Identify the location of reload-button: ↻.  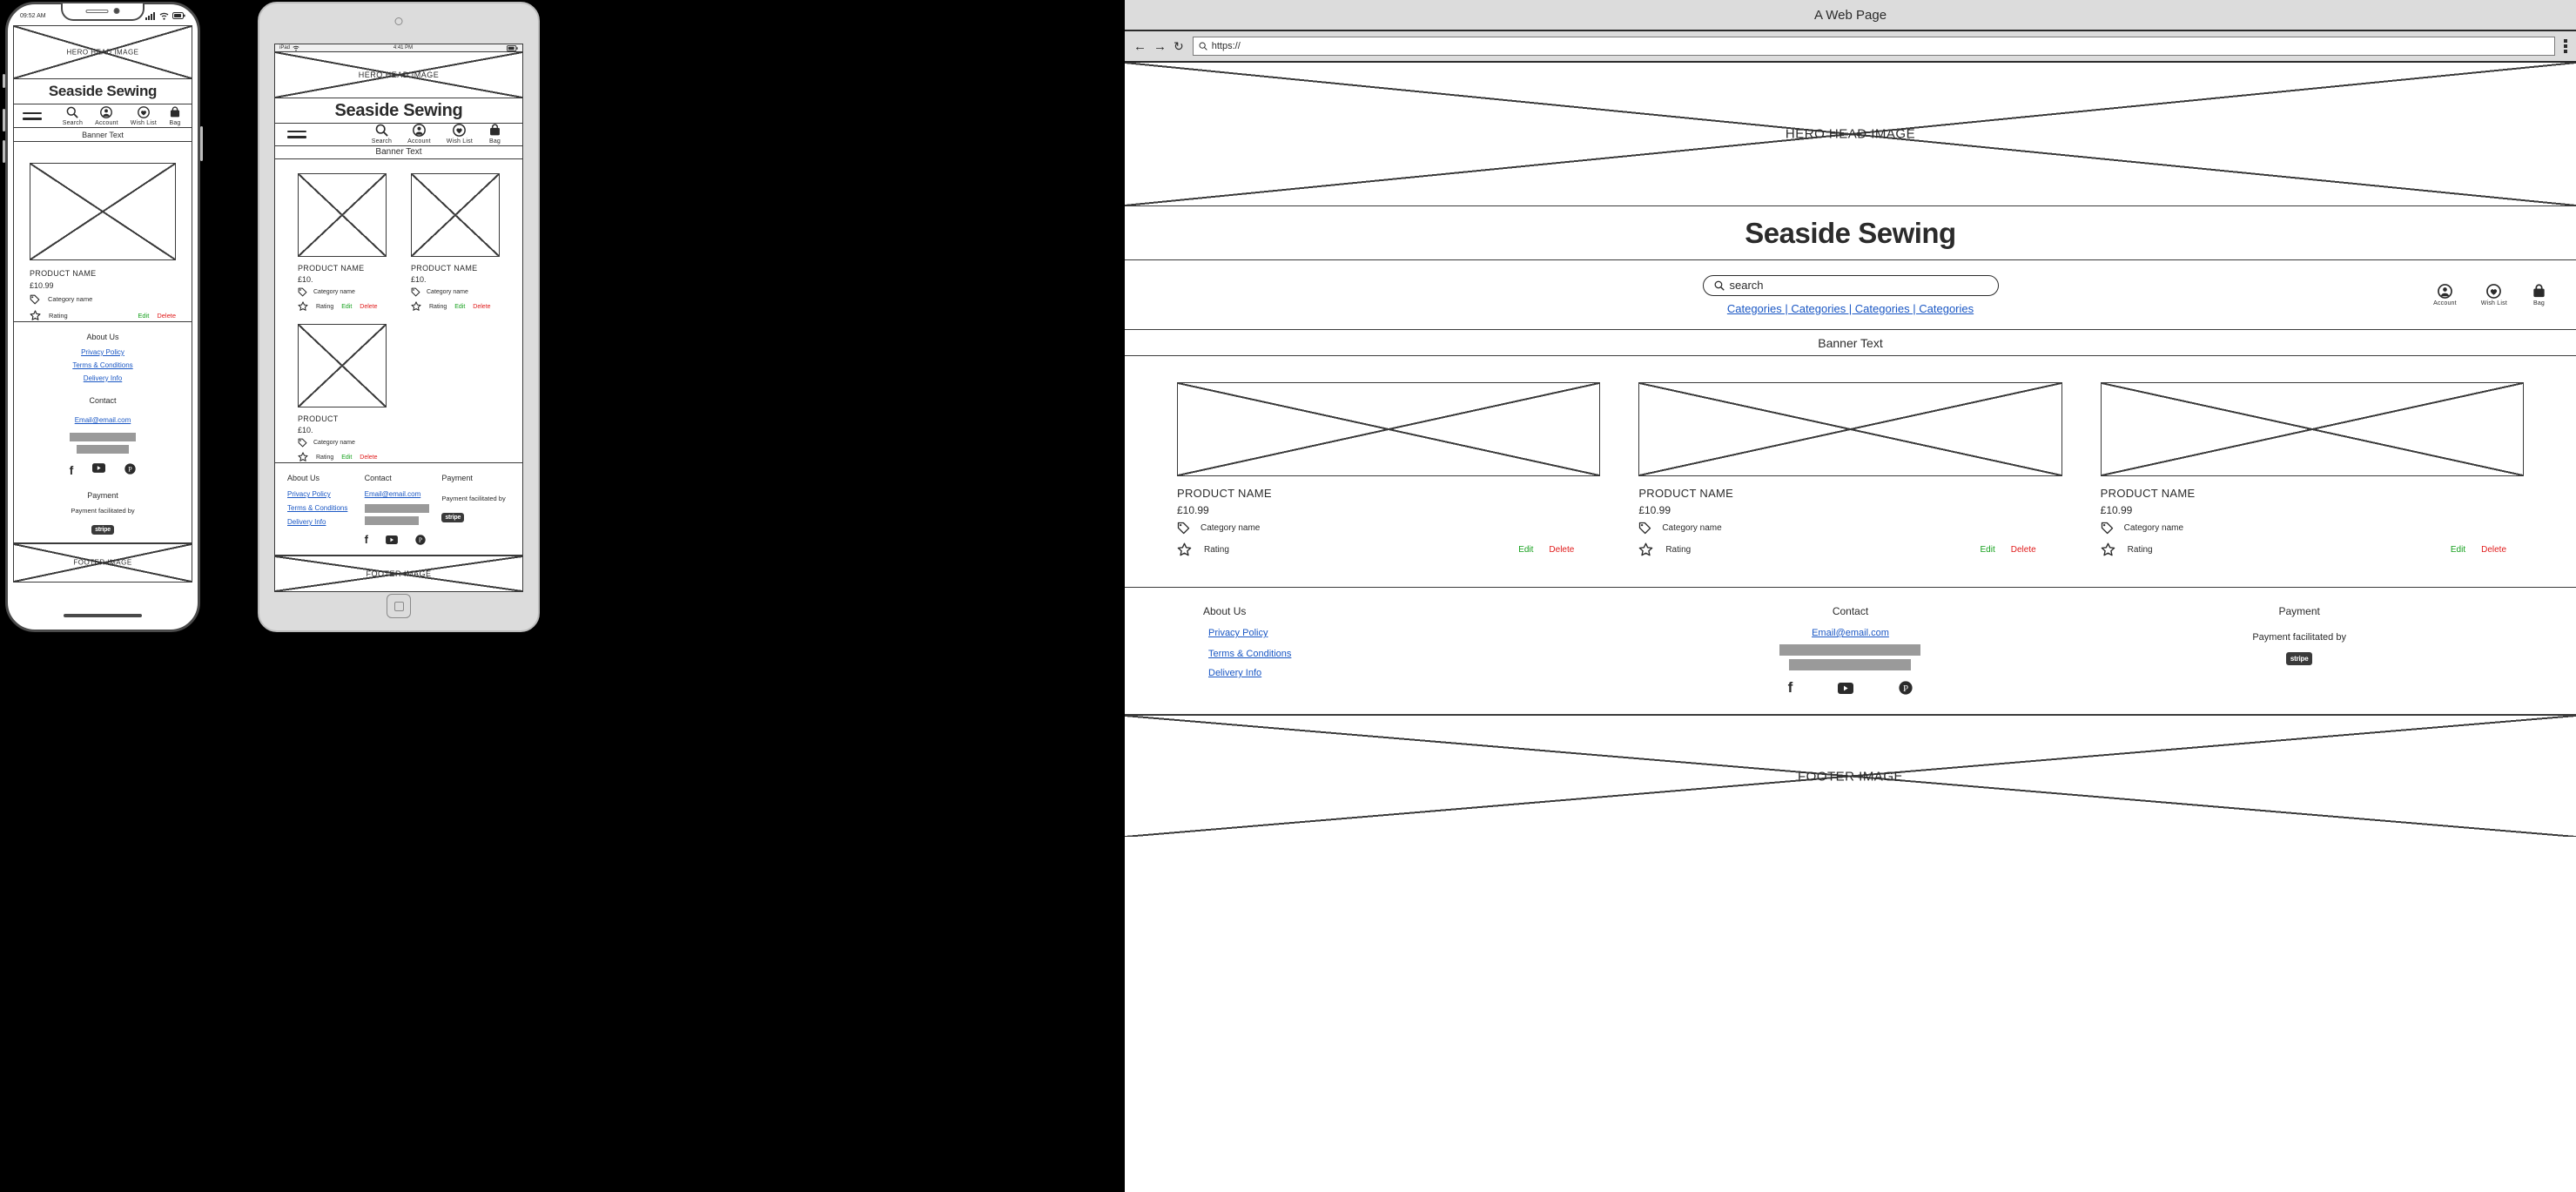
(1179, 46).